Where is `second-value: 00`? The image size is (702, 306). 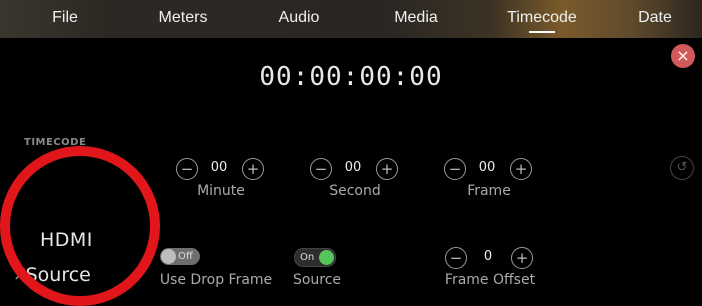 second-value: 00 is located at coordinates (353, 167).